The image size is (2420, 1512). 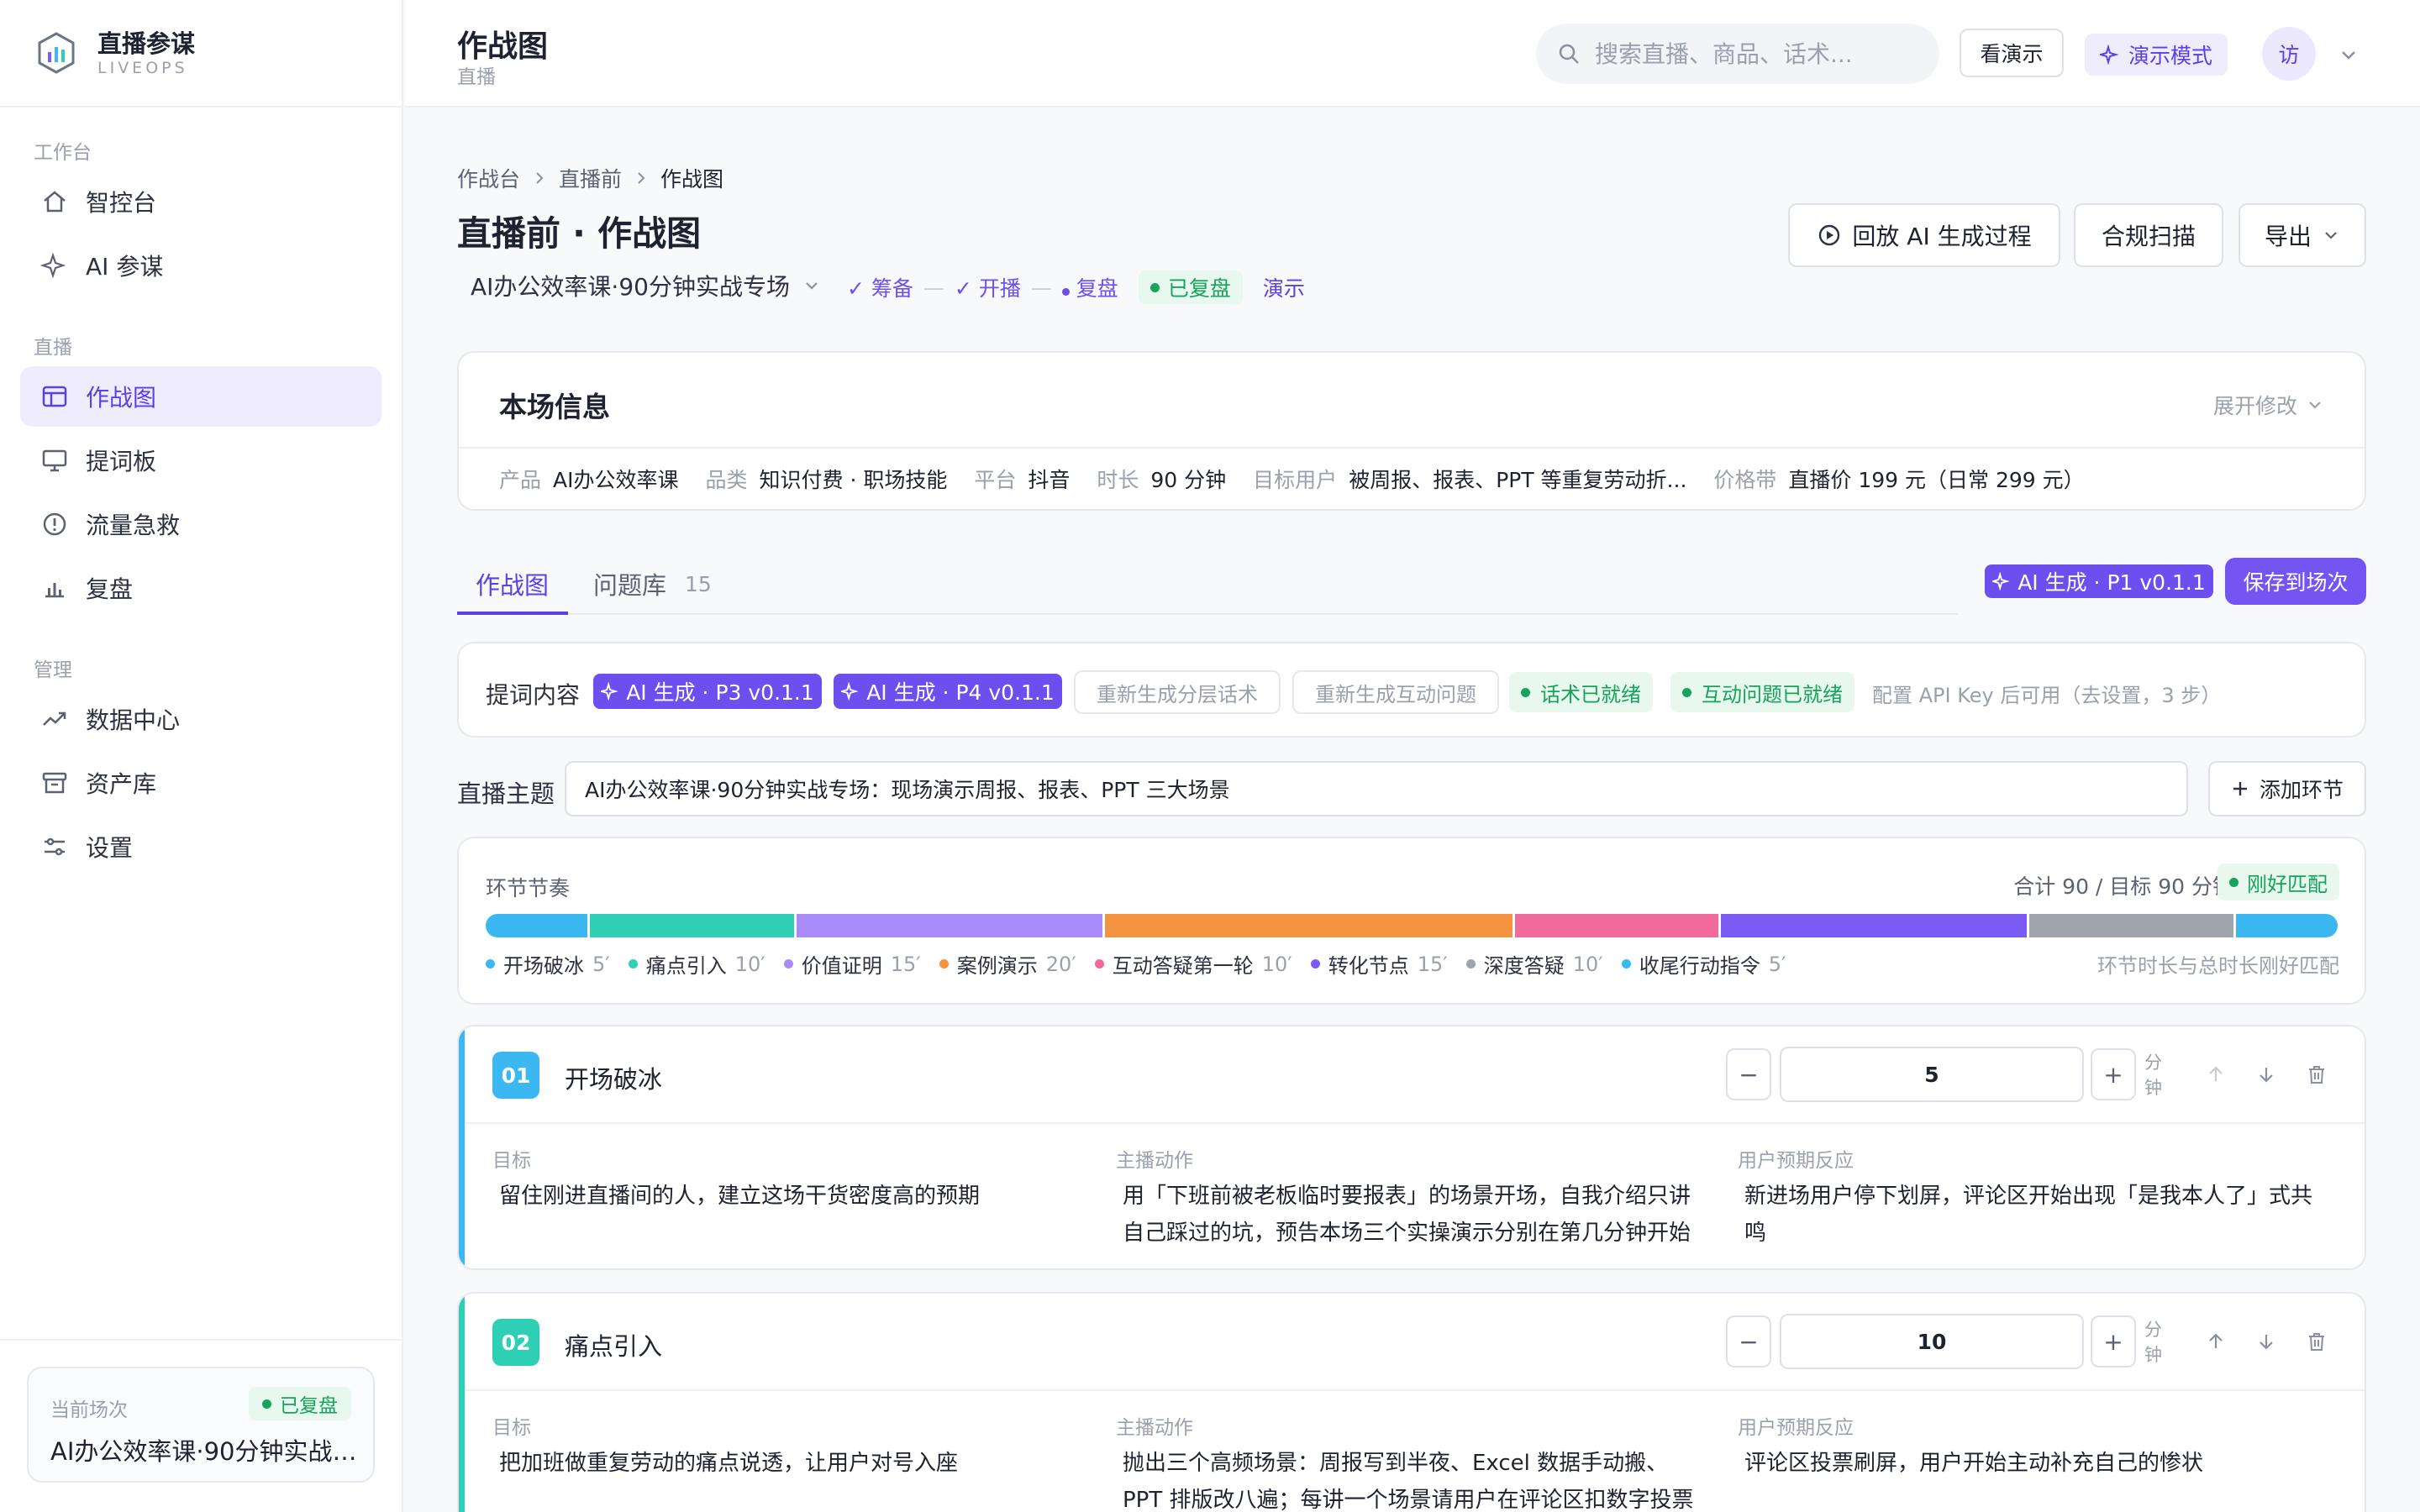 I want to click on rhythm-hint: 环节时长与总时长刚好匹配, so click(x=2218, y=966).